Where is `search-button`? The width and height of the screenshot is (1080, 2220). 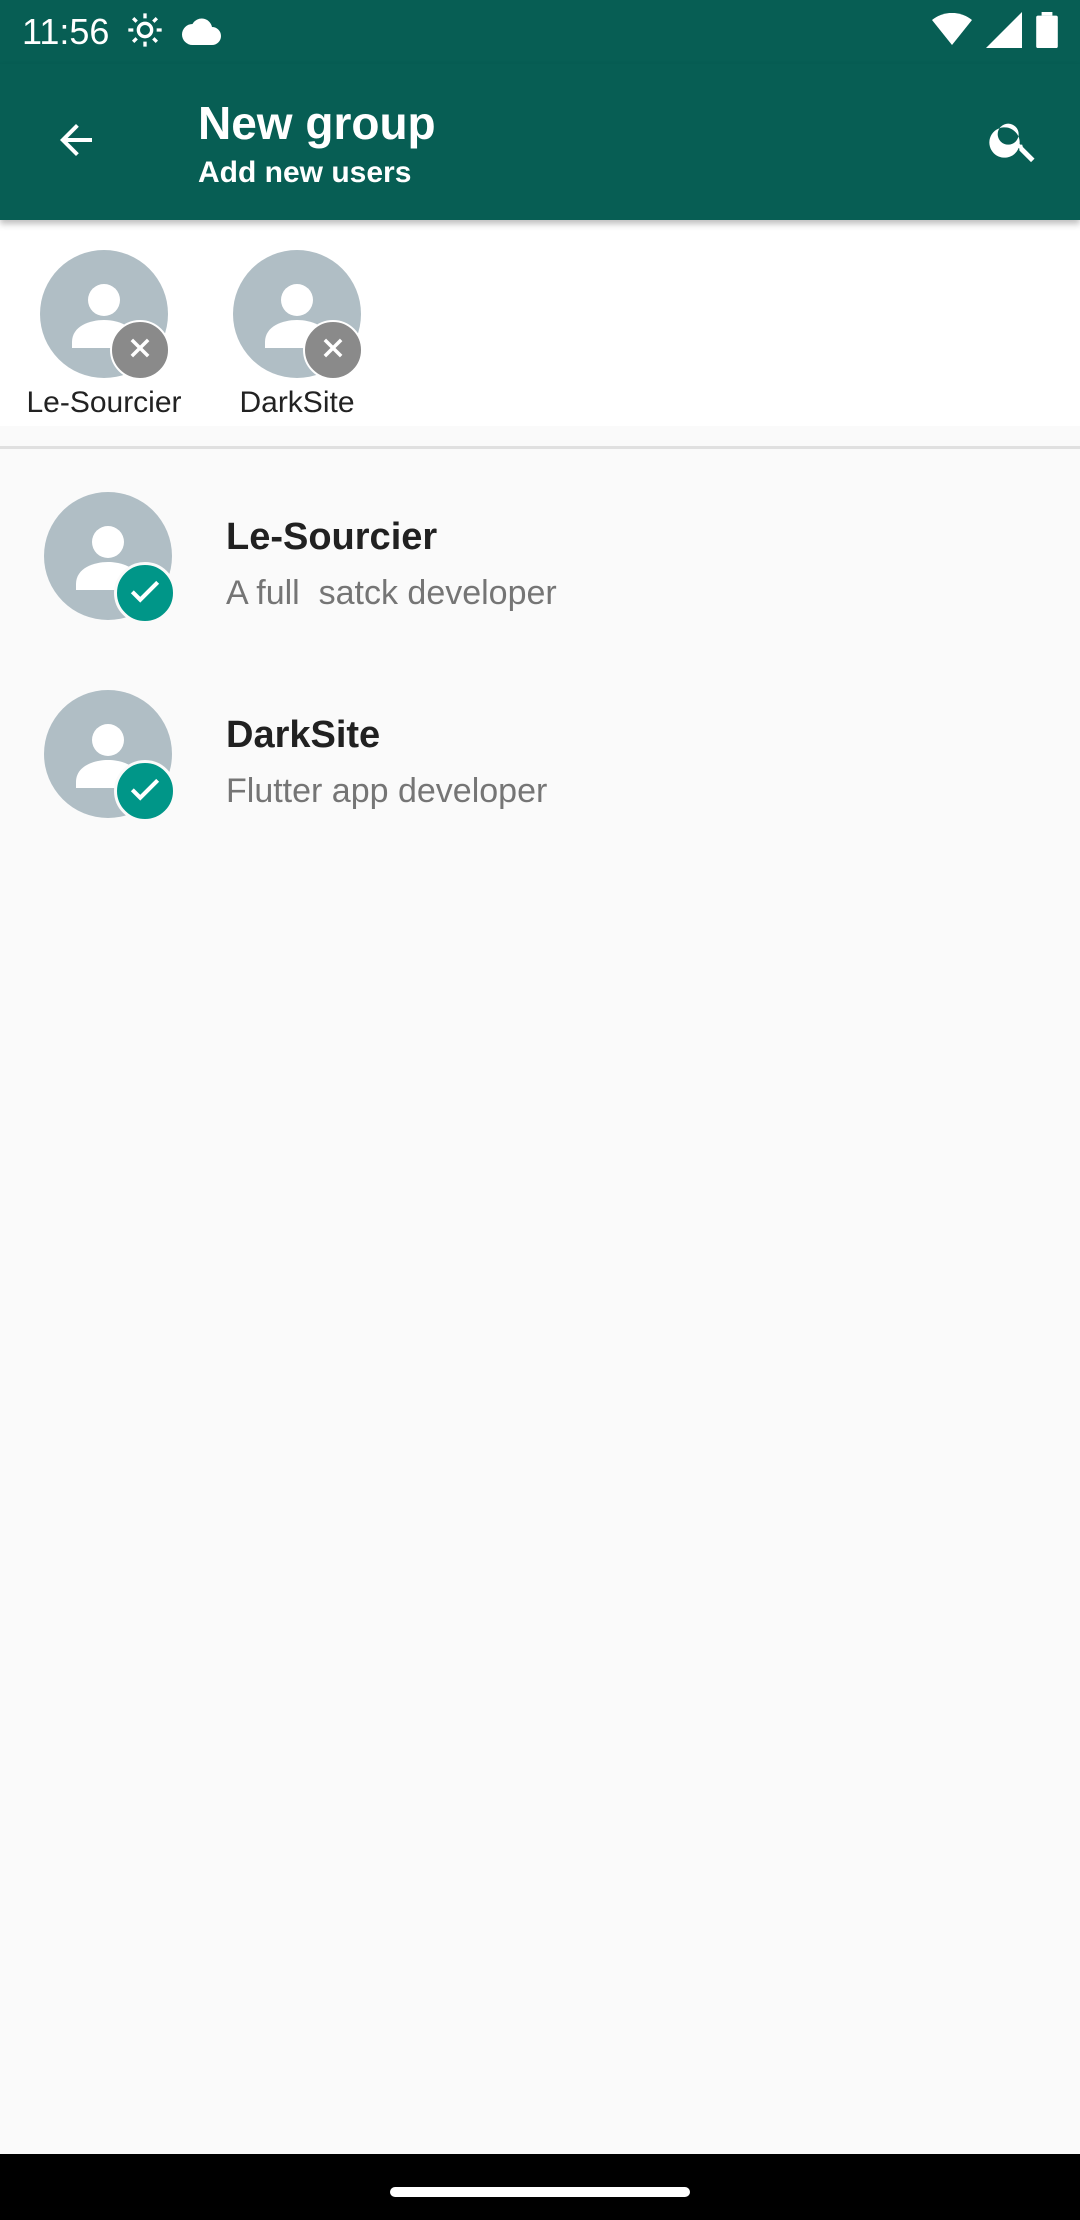 search-button is located at coordinates (1014, 142).